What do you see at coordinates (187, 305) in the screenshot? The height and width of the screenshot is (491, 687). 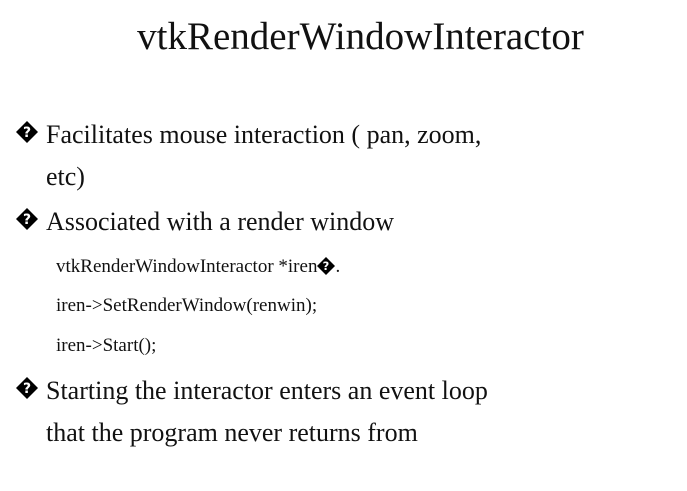 I see `code-line-set-render-window: iren->SetRenderWindow(renwin);` at bounding box center [187, 305].